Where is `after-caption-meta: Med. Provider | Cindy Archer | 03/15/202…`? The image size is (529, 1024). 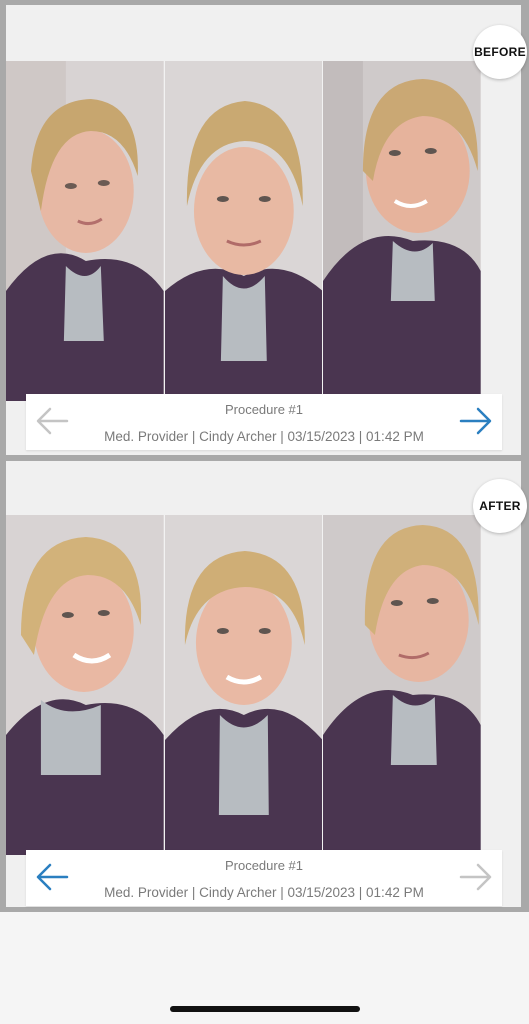
after-caption-meta: Med. Provider | Cindy Archer | 03/15/202… is located at coordinates (264, 892).